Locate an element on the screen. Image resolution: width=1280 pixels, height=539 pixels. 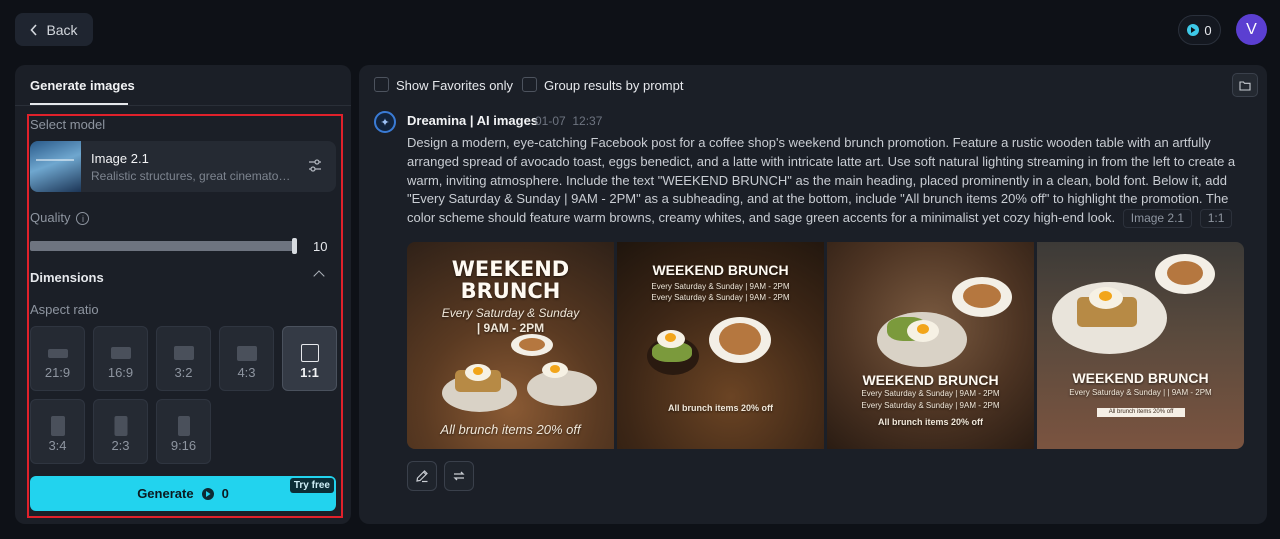
regenerate-button is located at coordinates (459, 476).